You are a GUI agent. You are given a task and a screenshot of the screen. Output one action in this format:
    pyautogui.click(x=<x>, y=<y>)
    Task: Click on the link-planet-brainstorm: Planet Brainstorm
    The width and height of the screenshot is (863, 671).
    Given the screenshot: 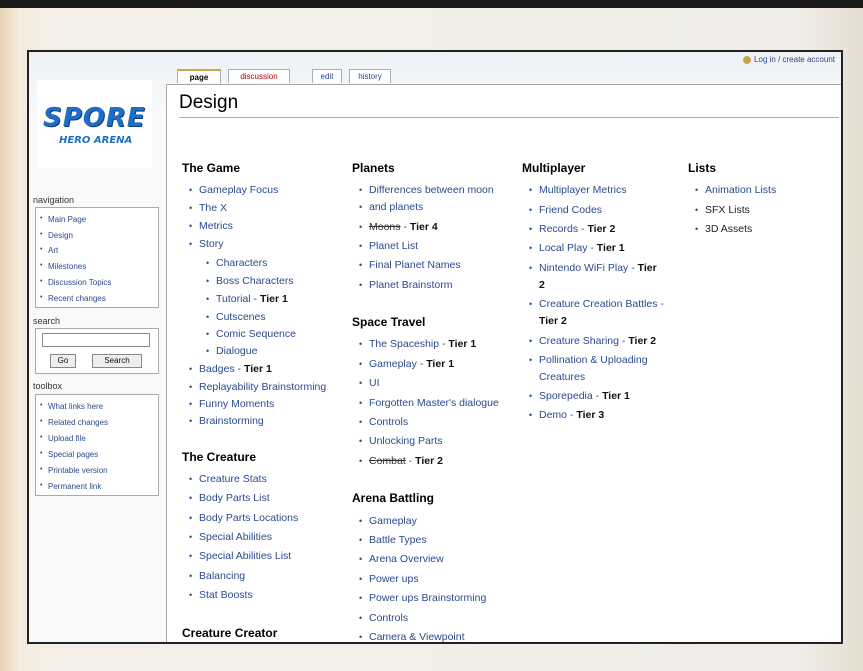 What is the action you would take?
    pyautogui.click(x=406, y=285)
    